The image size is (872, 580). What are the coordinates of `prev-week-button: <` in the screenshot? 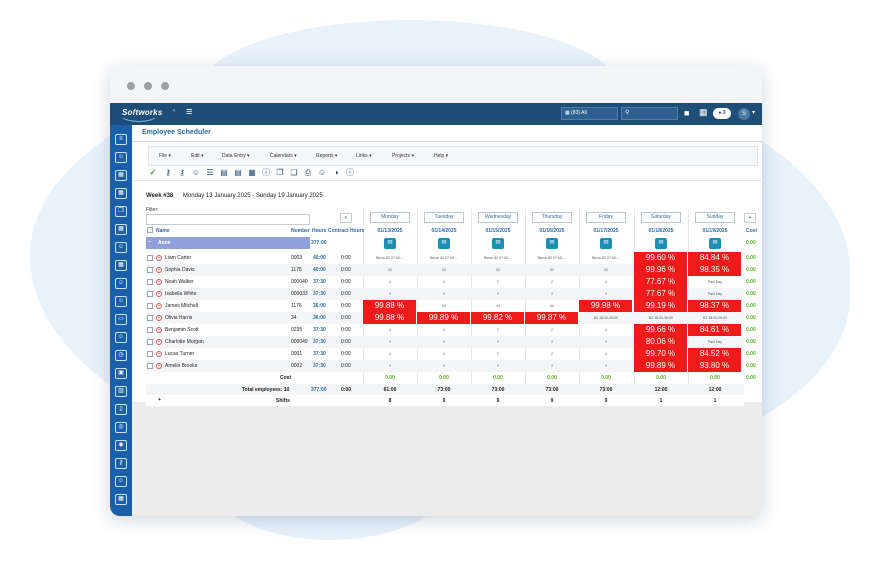 It's located at (346, 218).